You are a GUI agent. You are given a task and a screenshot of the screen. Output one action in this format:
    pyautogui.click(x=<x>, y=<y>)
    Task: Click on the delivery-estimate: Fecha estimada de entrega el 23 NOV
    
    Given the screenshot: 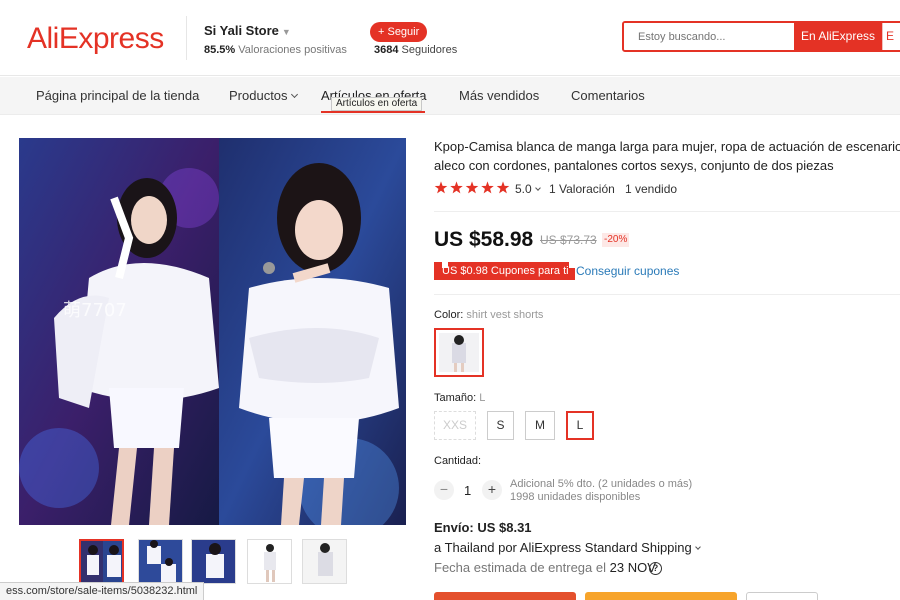 What is the action you would take?
    pyautogui.click(x=545, y=567)
    